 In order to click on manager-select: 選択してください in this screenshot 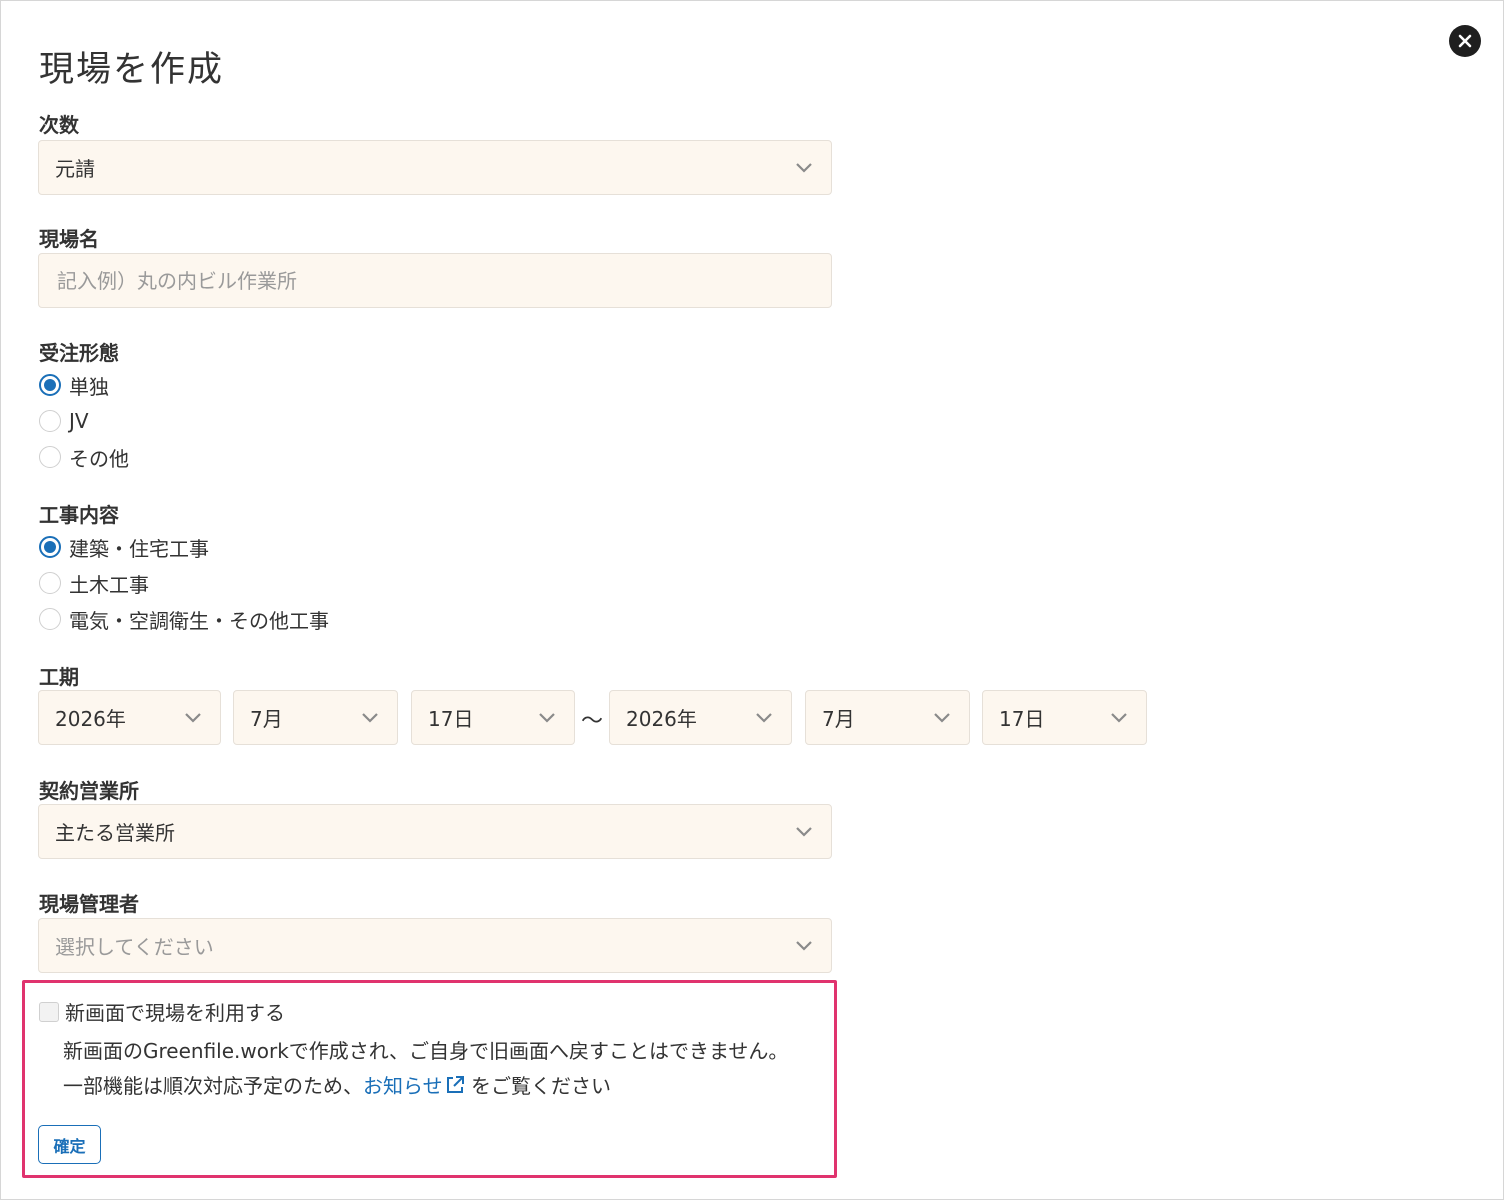, I will do `click(435, 945)`.